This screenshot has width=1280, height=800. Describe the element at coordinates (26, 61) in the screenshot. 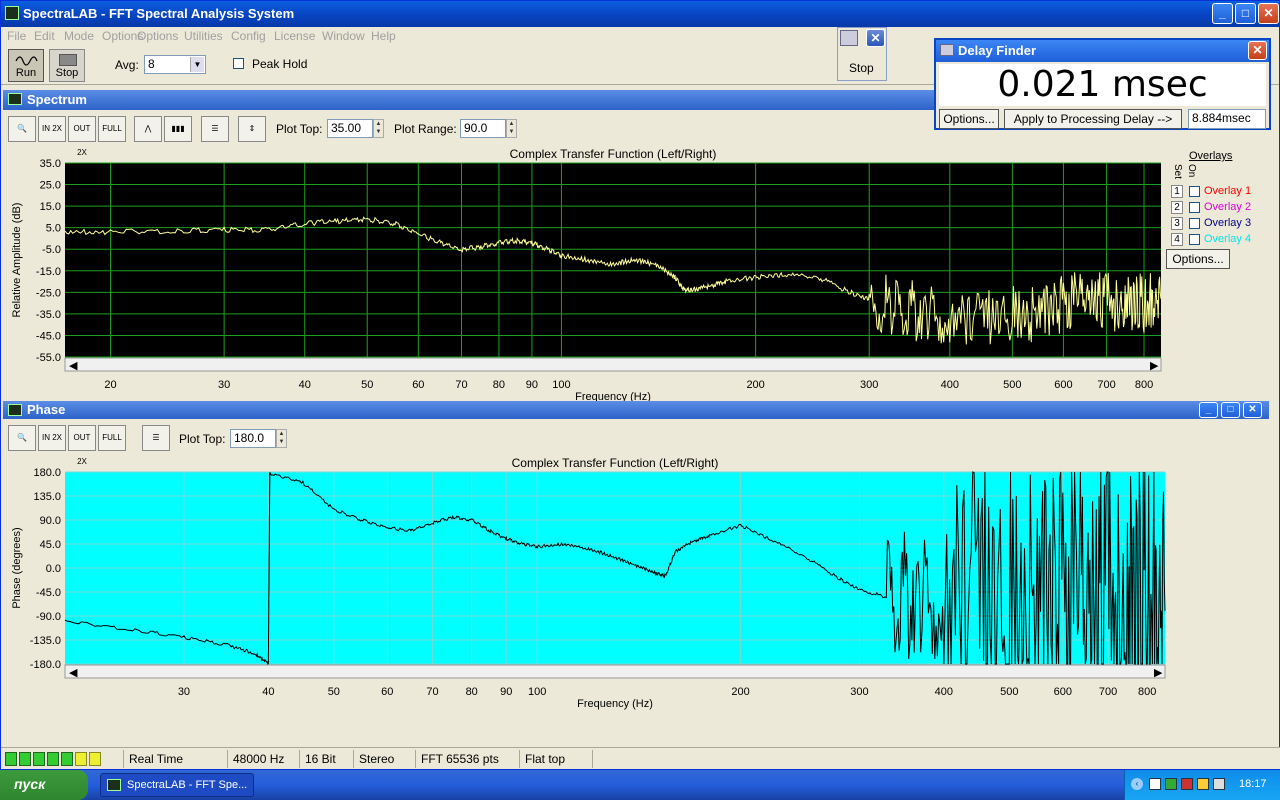

I see `run-wave-icon` at that location.